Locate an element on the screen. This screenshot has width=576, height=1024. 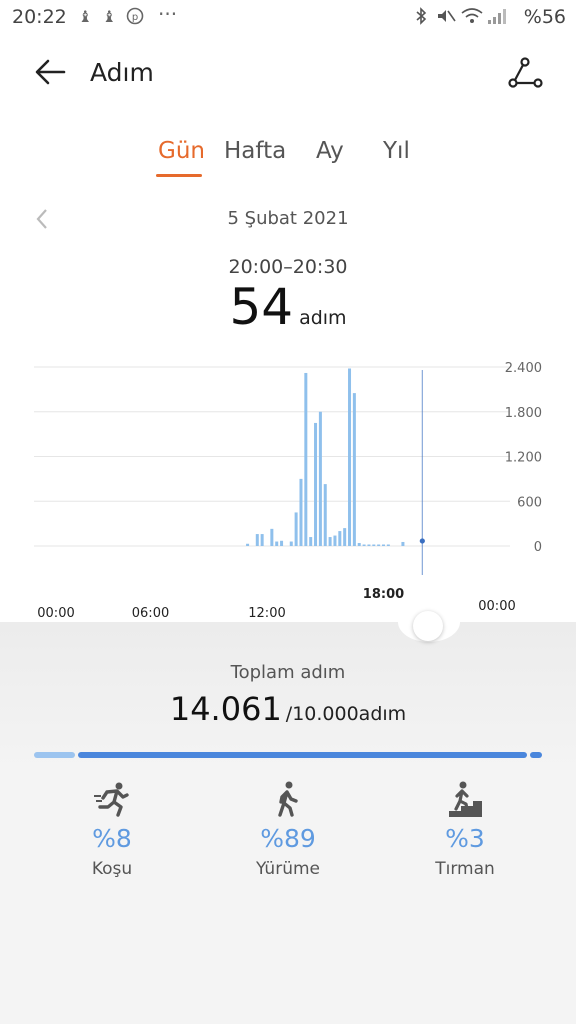
climbing-label: Tırman is located at coordinates (465, 869).